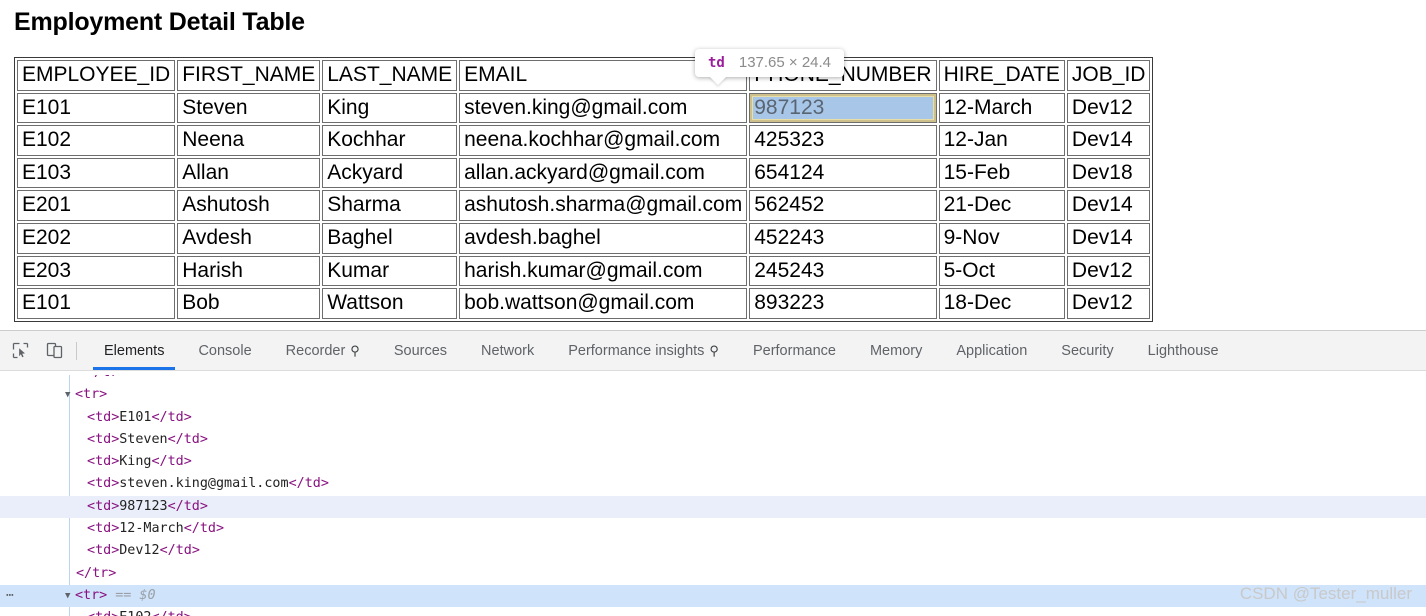 The width and height of the screenshot is (1426, 616). Describe the element at coordinates (843, 271) in the screenshot. I see `cell-phone-number: 245243` at that location.